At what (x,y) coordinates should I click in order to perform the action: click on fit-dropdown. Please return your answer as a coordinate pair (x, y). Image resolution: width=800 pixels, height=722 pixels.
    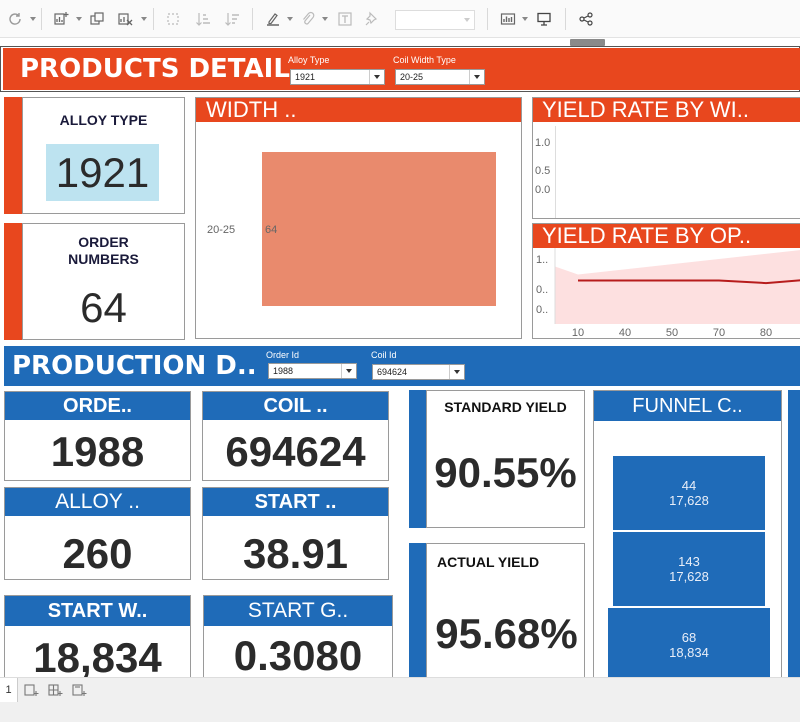
    Looking at the image, I should click on (435, 20).